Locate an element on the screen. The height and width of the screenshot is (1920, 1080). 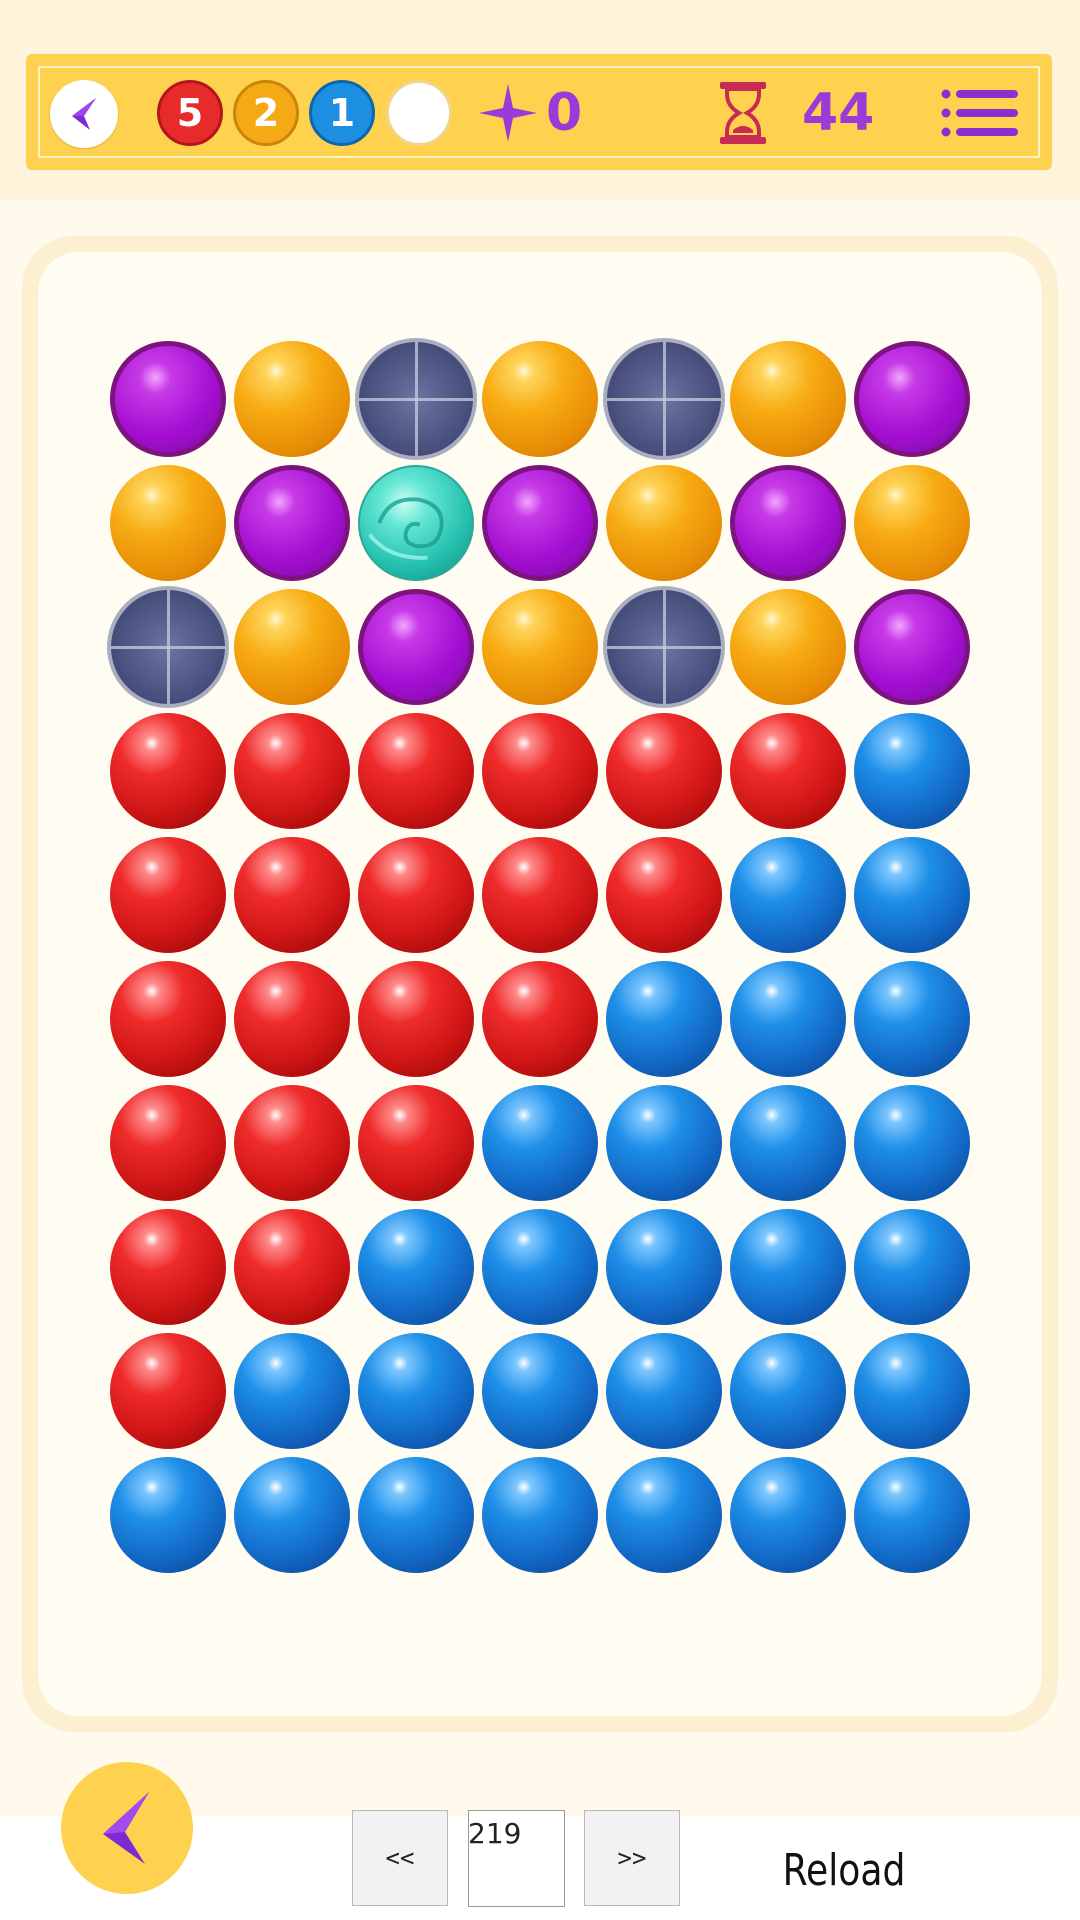
next-level-button: >> is located at coordinates (632, 1858).